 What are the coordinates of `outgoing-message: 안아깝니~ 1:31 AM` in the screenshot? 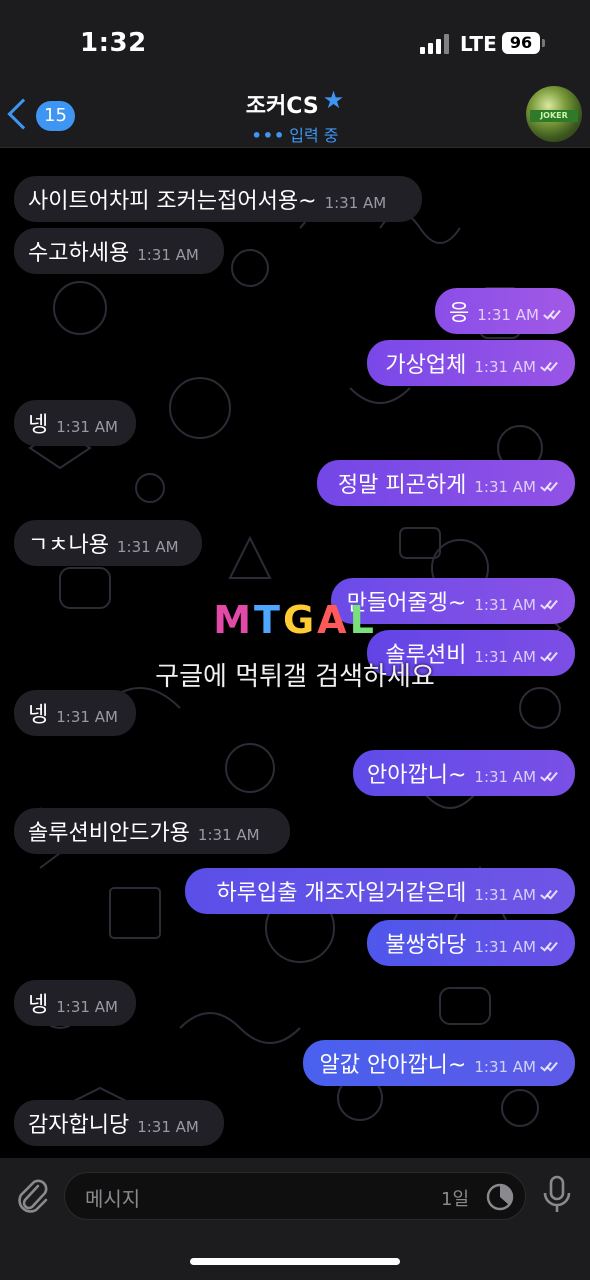 It's located at (464, 773).